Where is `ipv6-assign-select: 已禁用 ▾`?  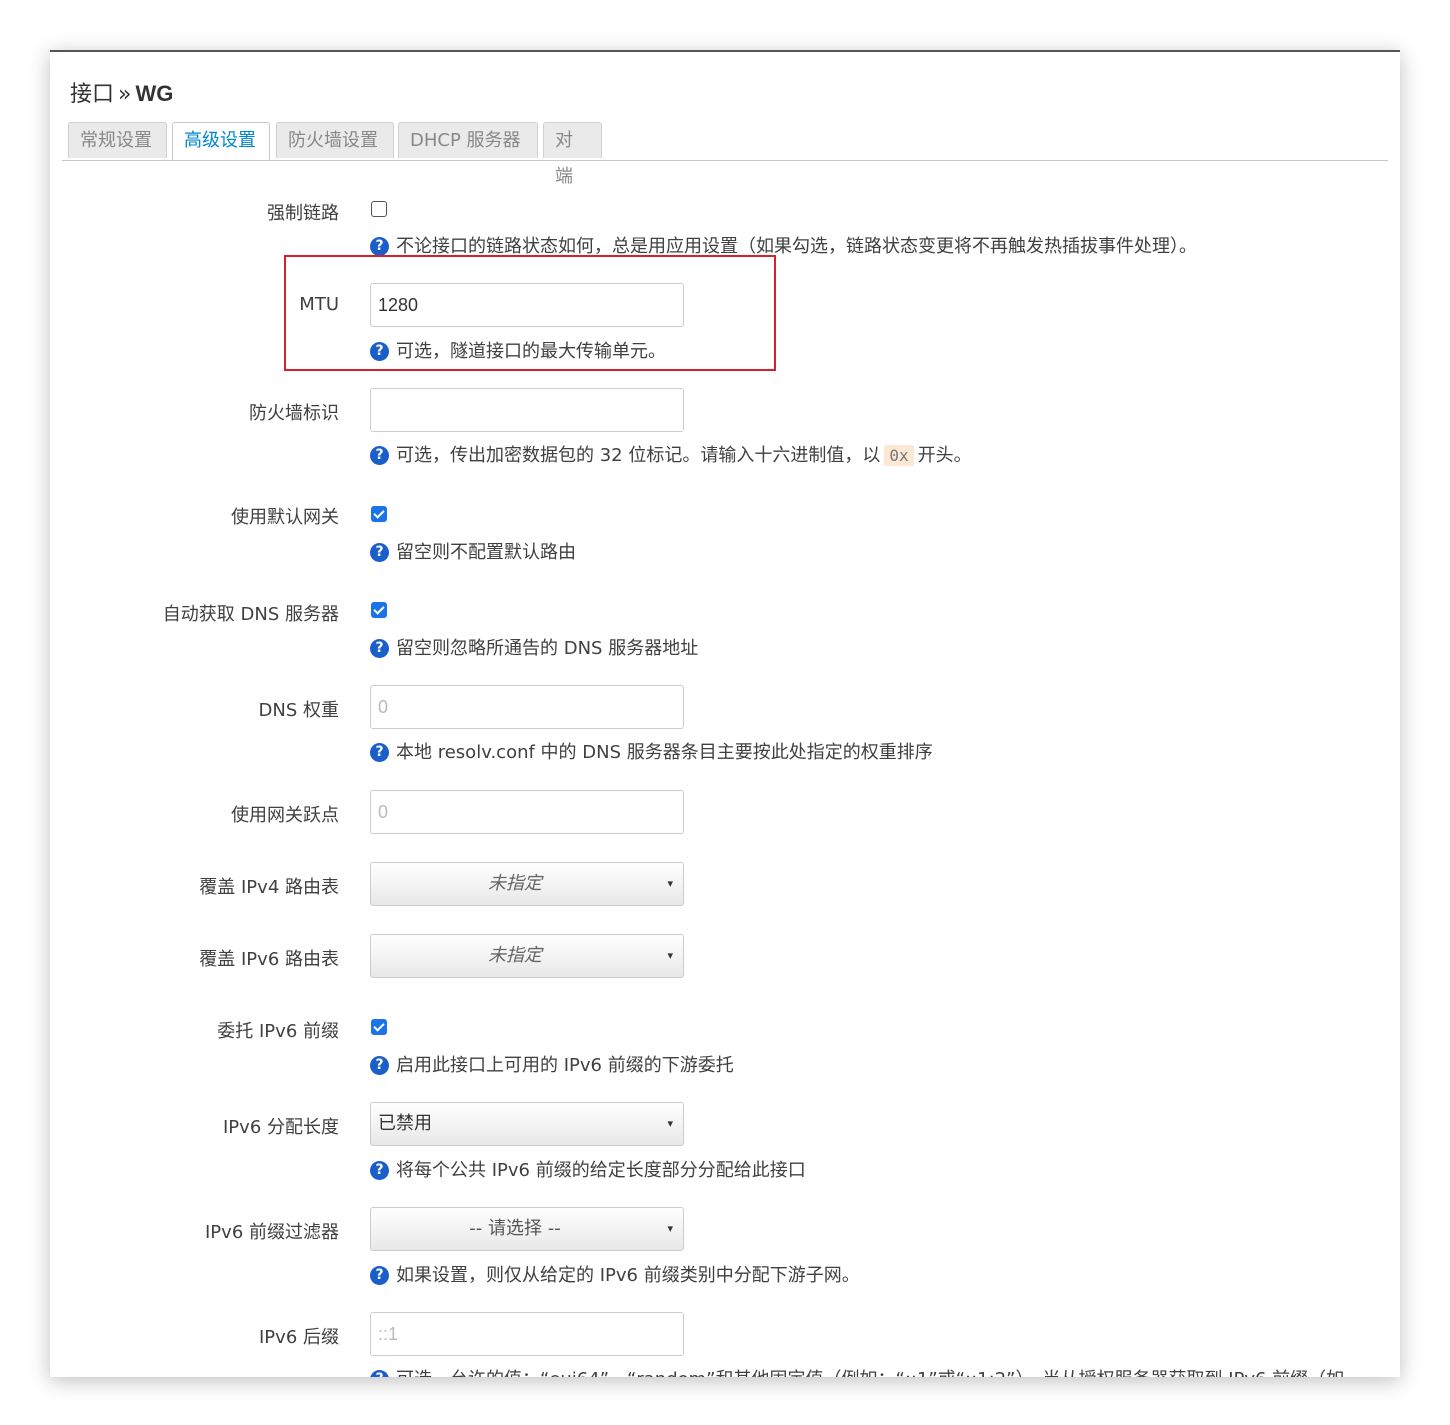
ipv6-assign-select: 已禁用 ▾ is located at coordinates (527, 1124).